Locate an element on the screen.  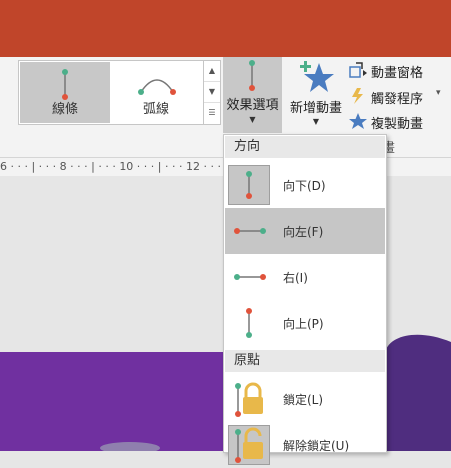
menu-item-locked: 鎖定(L) is located at coordinates (305, 399).